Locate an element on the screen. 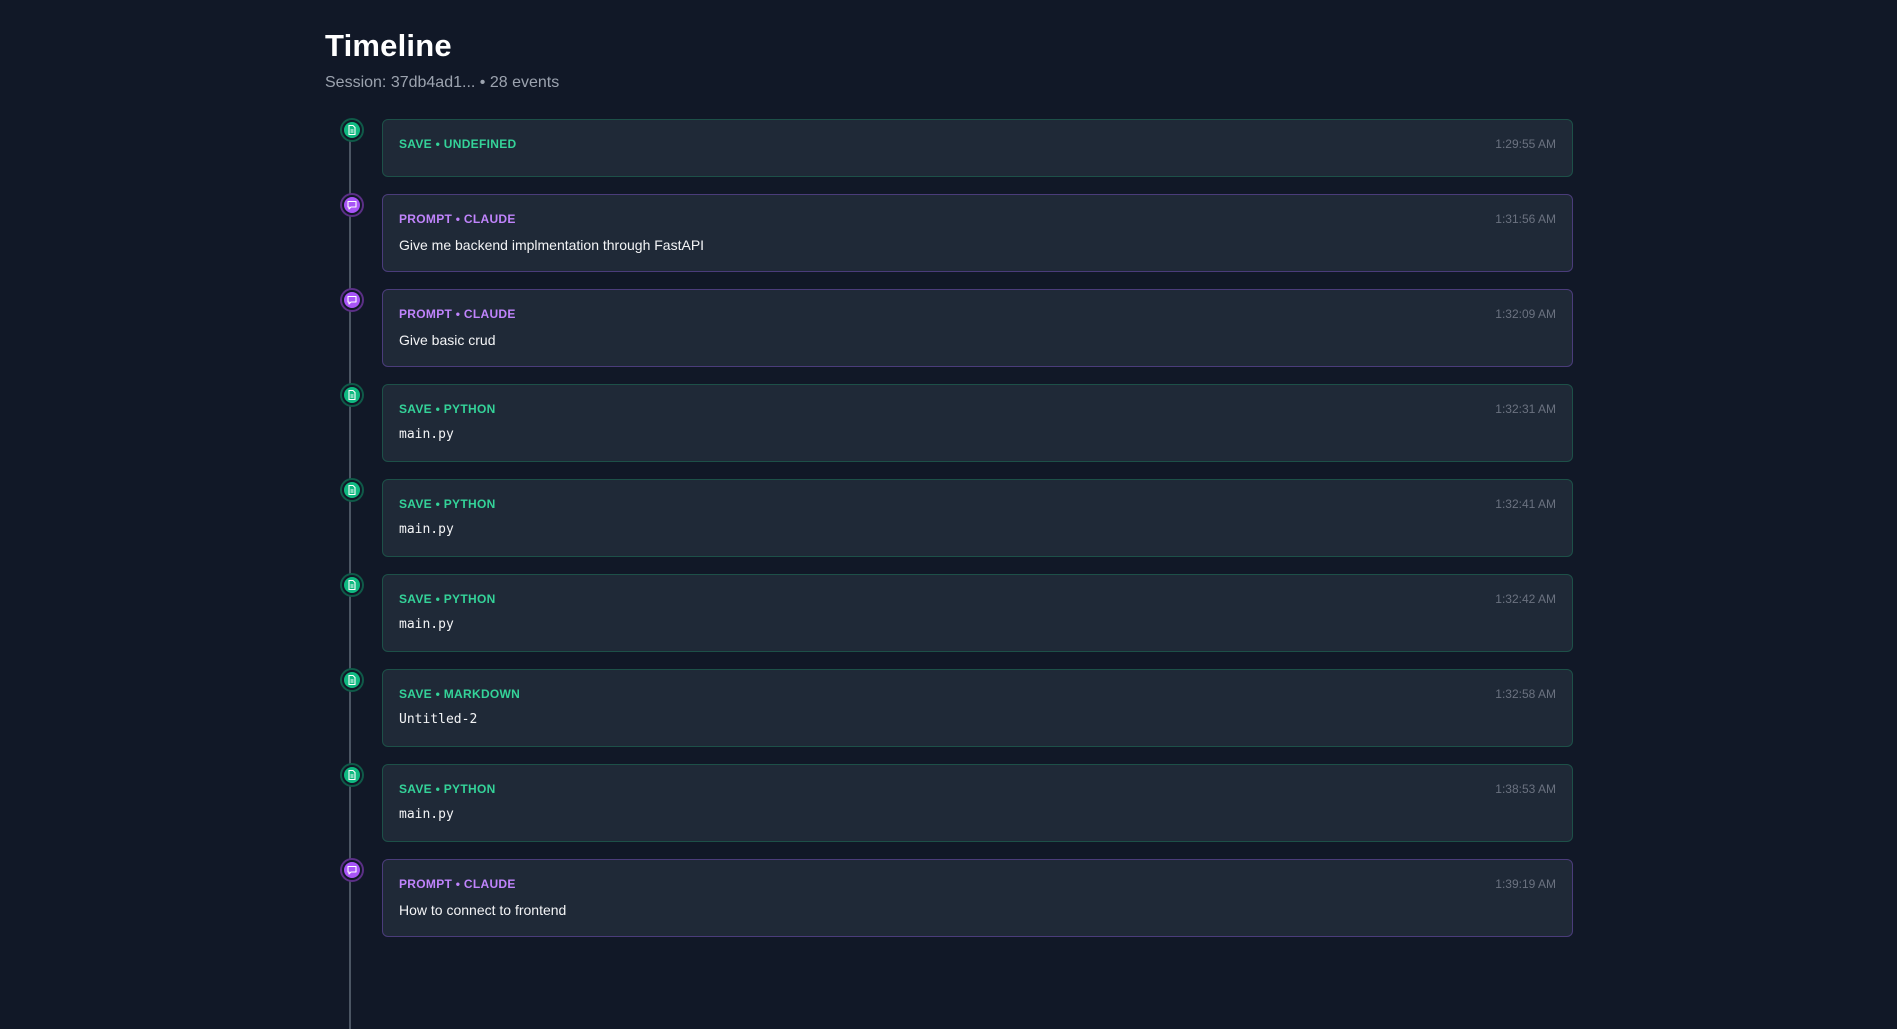 Image resolution: width=1897 pixels, height=1029 pixels. event-type-label: SAVE • UNDEFINED is located at coordinates (458, 144).